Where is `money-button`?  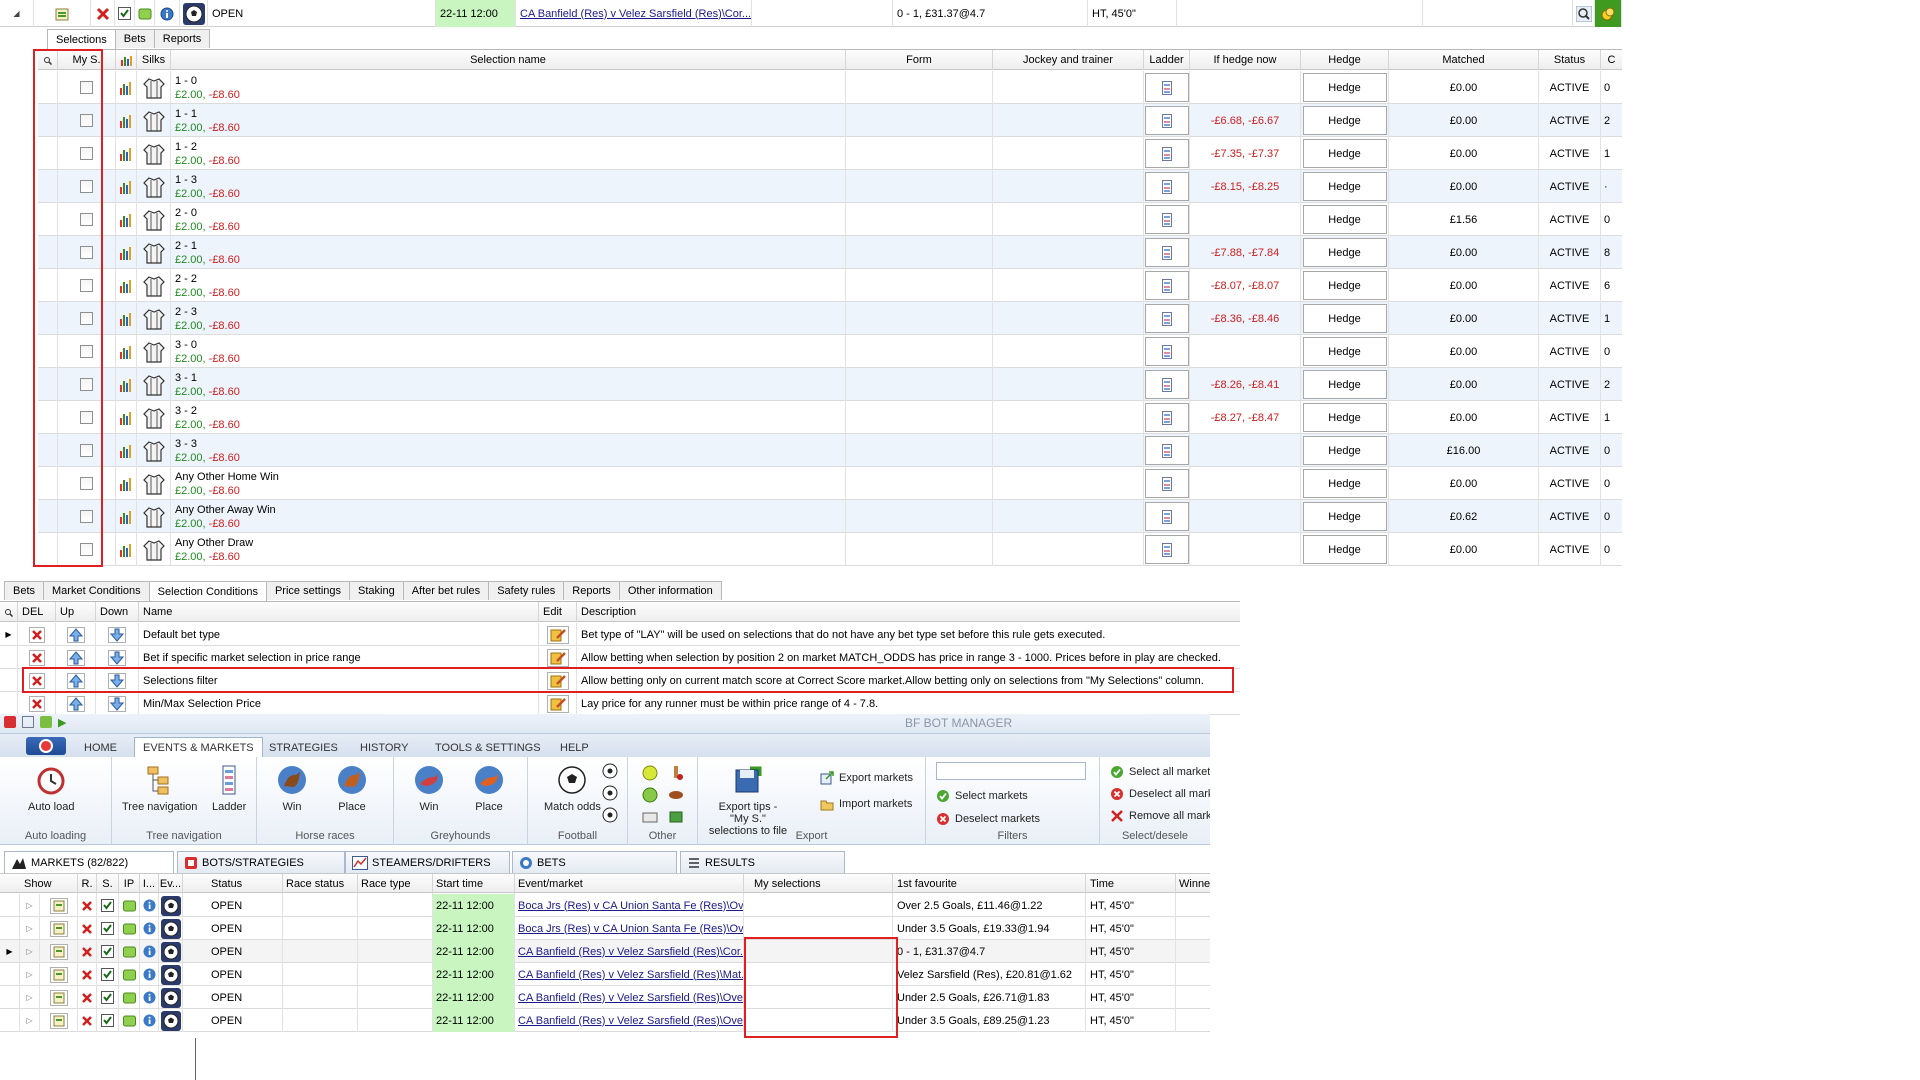
money-button is located at coordinates (1608, 13).